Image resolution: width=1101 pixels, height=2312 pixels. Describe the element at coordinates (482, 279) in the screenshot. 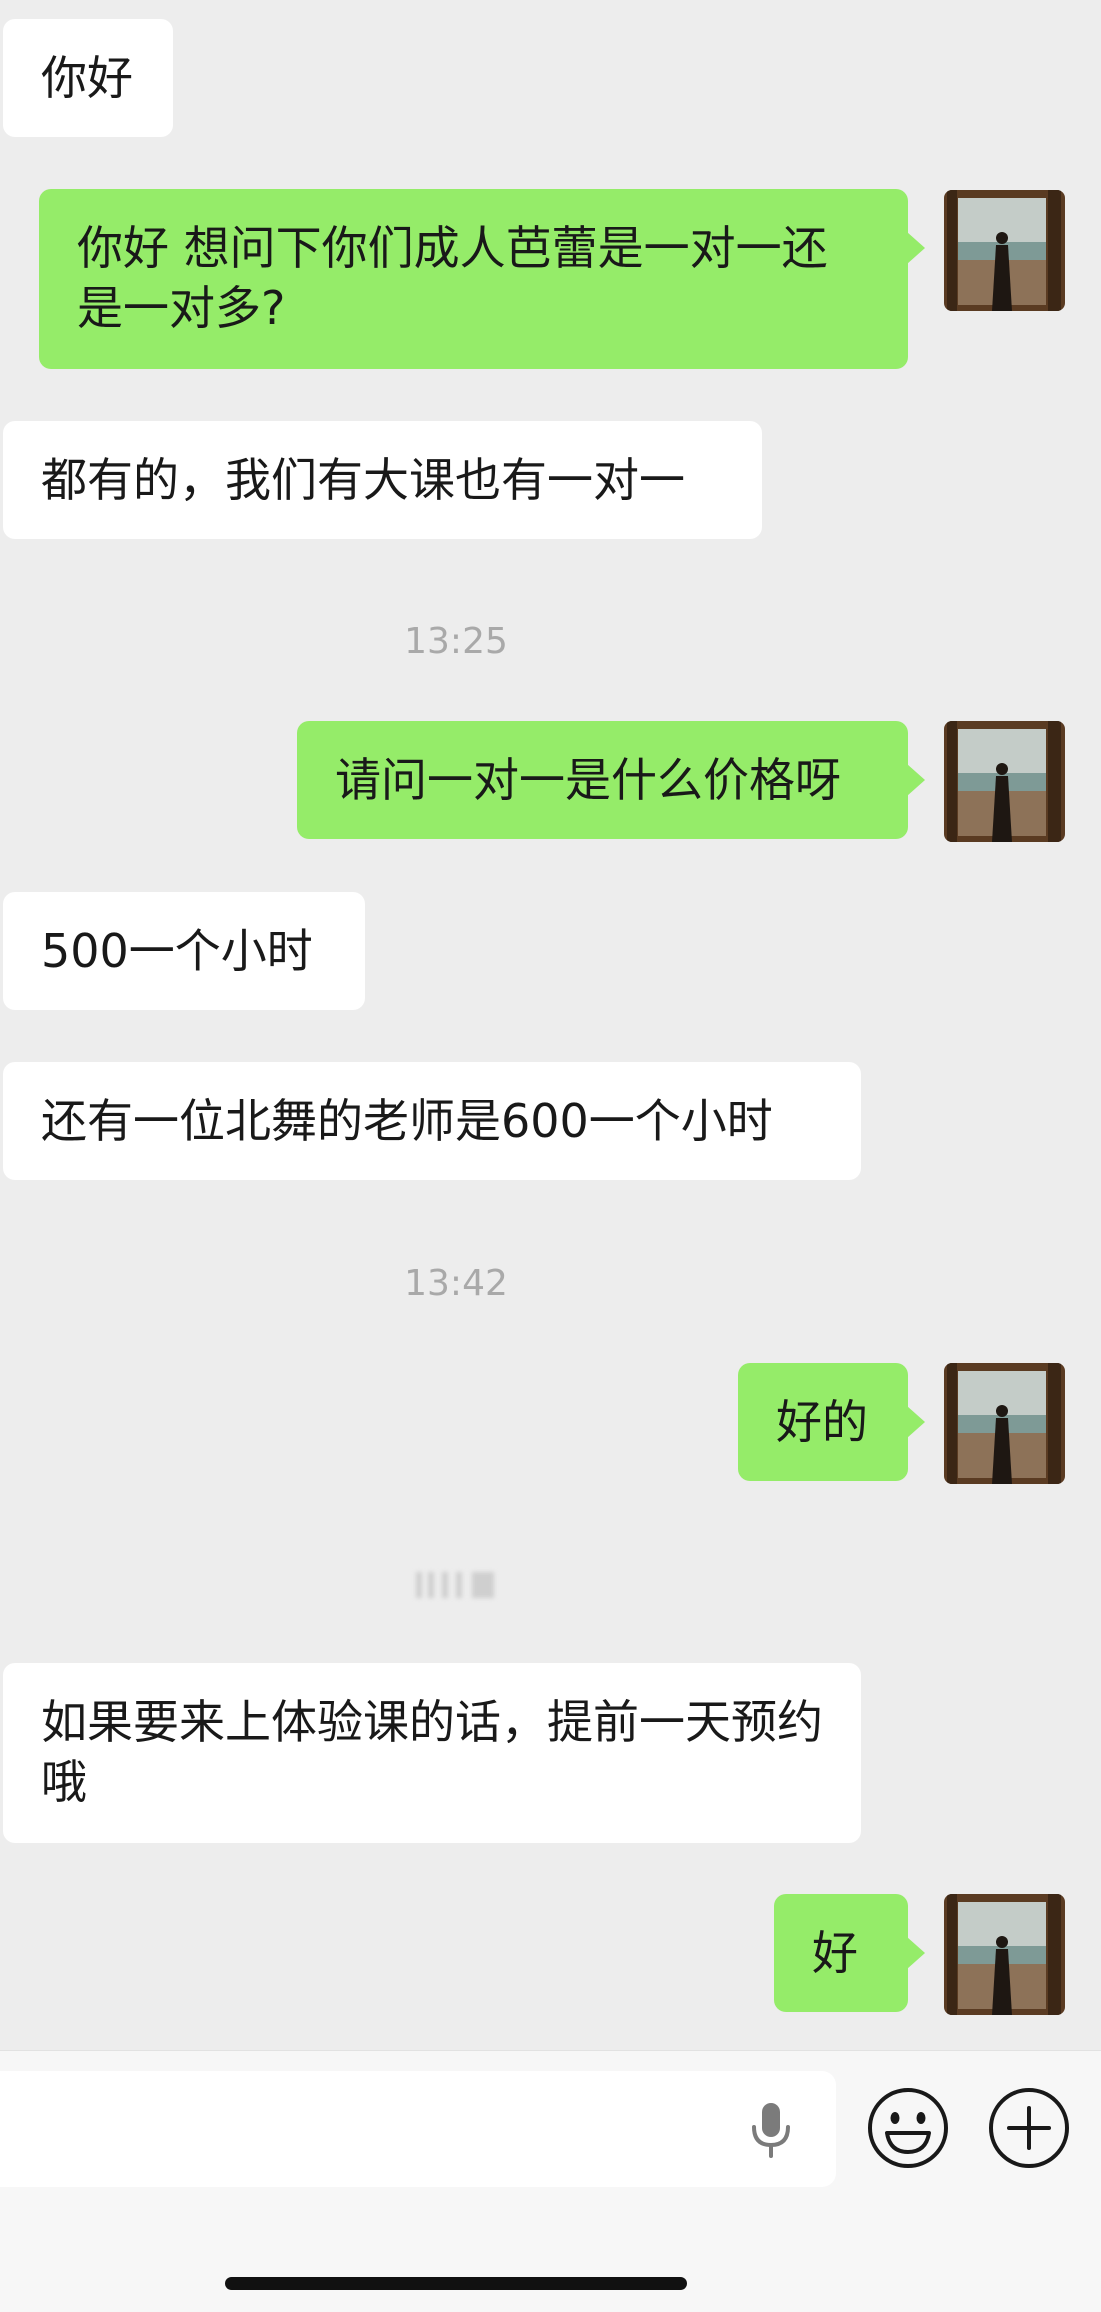

I see `outgoing-message: 你好 想问下你们成人芭蕾是一对一还是一对多?` at that location.